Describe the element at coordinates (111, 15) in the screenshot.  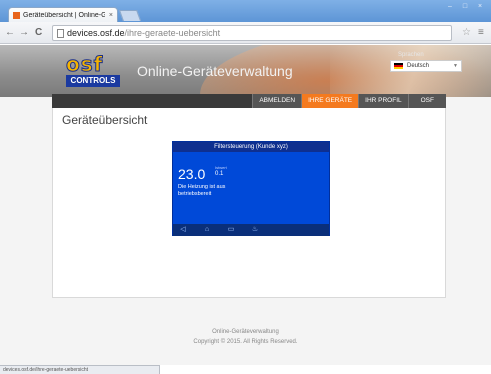
I see `tab-close-icon: ×` at that location.